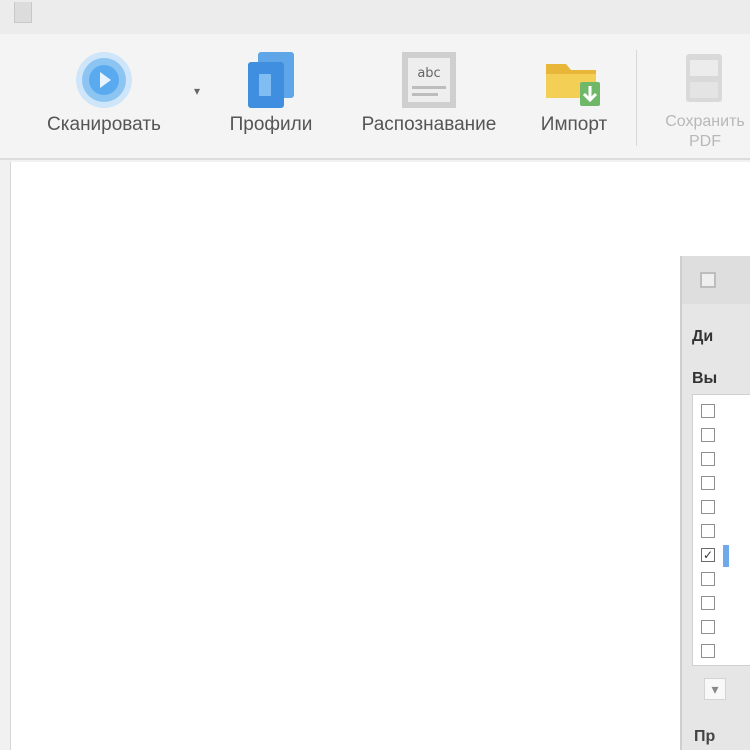  Describe the element at coordinates (197, 94) in the screenshot. I see `scan-dropdown-arrow-icon: ▾` at that location.